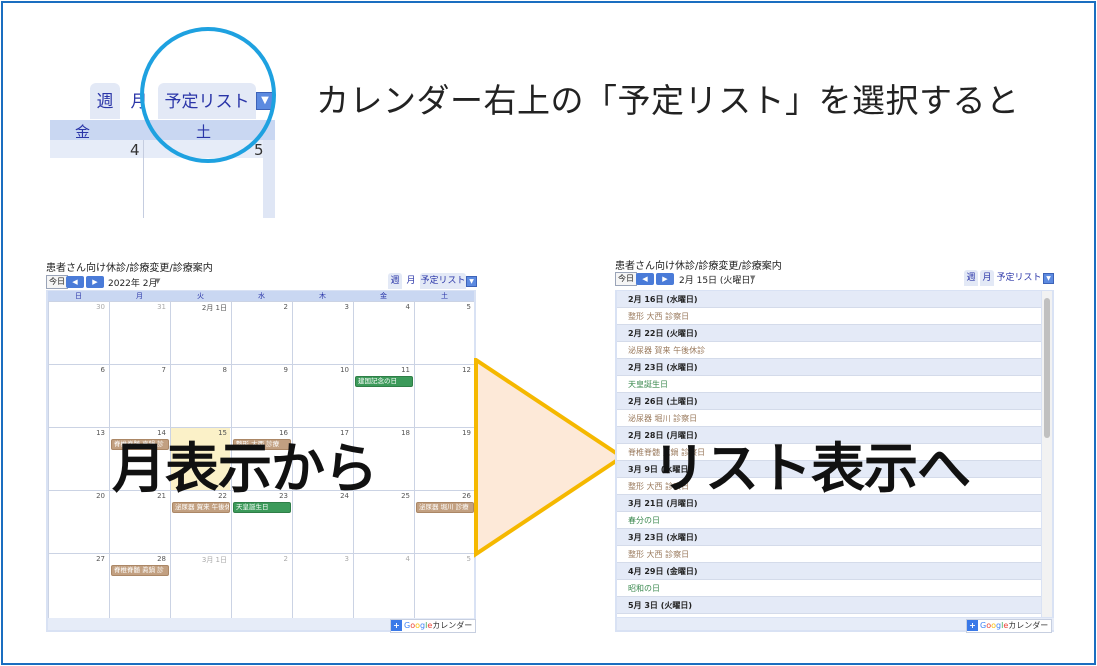 This screenshot has width=1097, height=666. What do you see at coordinates (471, 281) in the screenshot?
I see `month-list-dropdown-icon: ▼` at bounding box center [471, 281].